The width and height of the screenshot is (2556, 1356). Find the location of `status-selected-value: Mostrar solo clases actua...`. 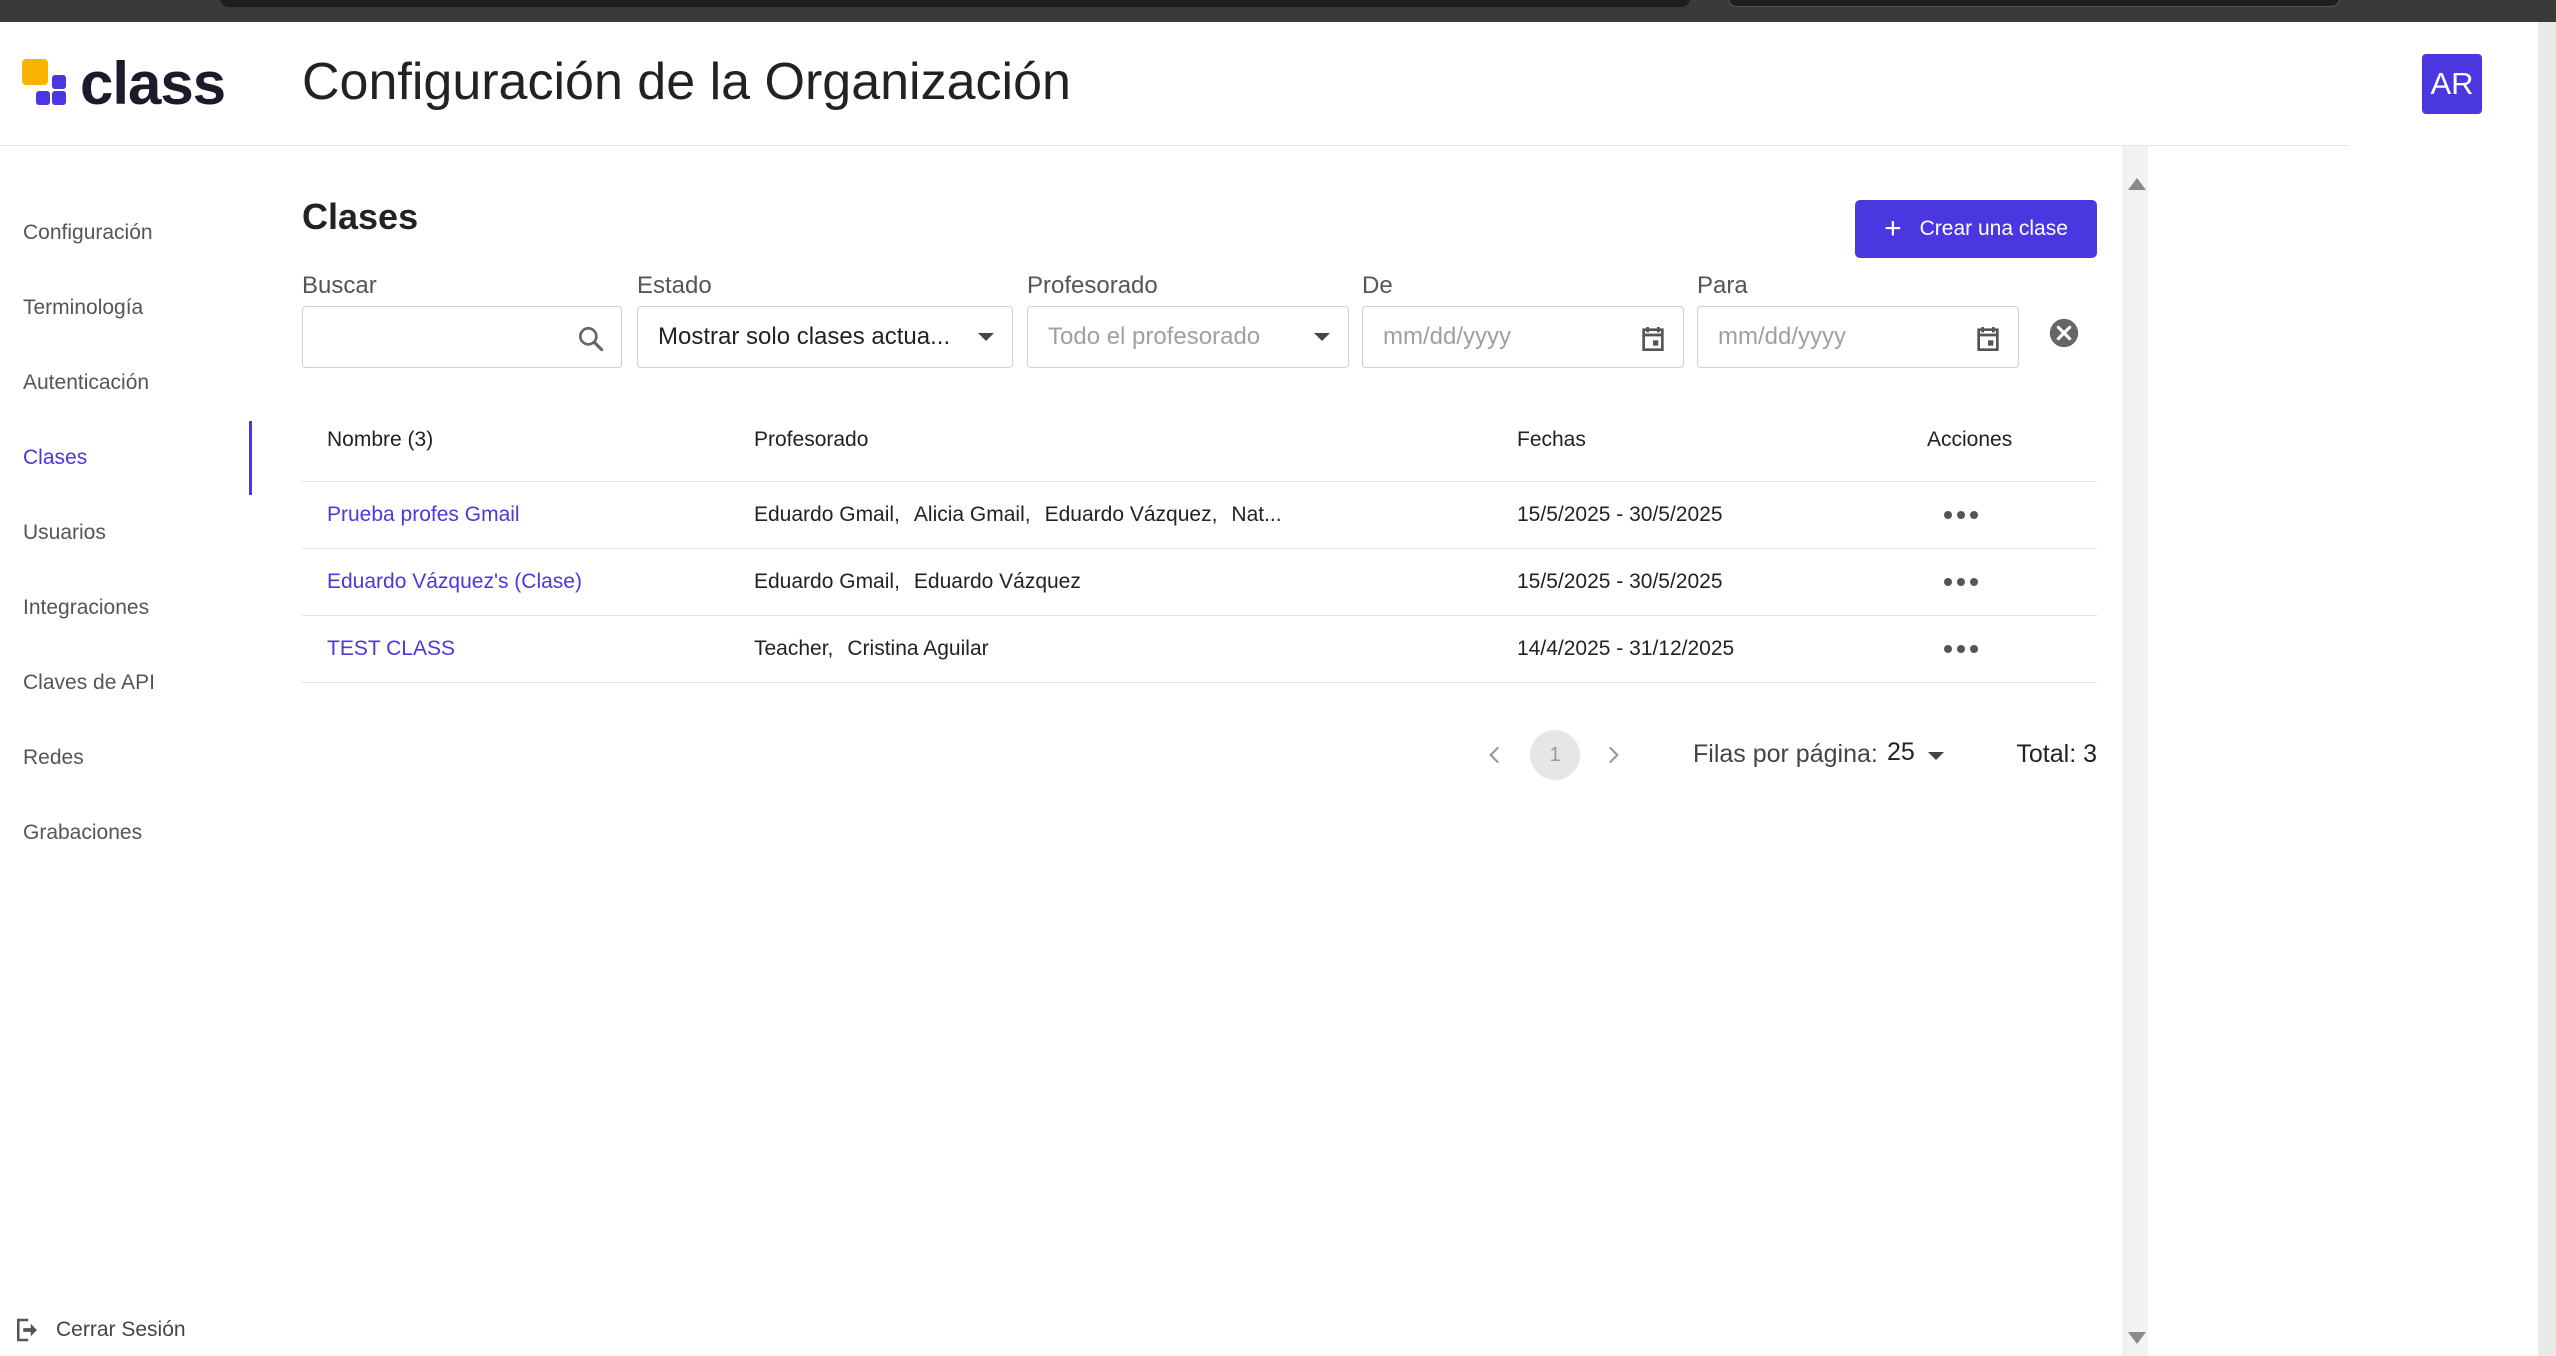

status-selected-value: Mostrar solo clases actua... is located at coordinates (804, 336).